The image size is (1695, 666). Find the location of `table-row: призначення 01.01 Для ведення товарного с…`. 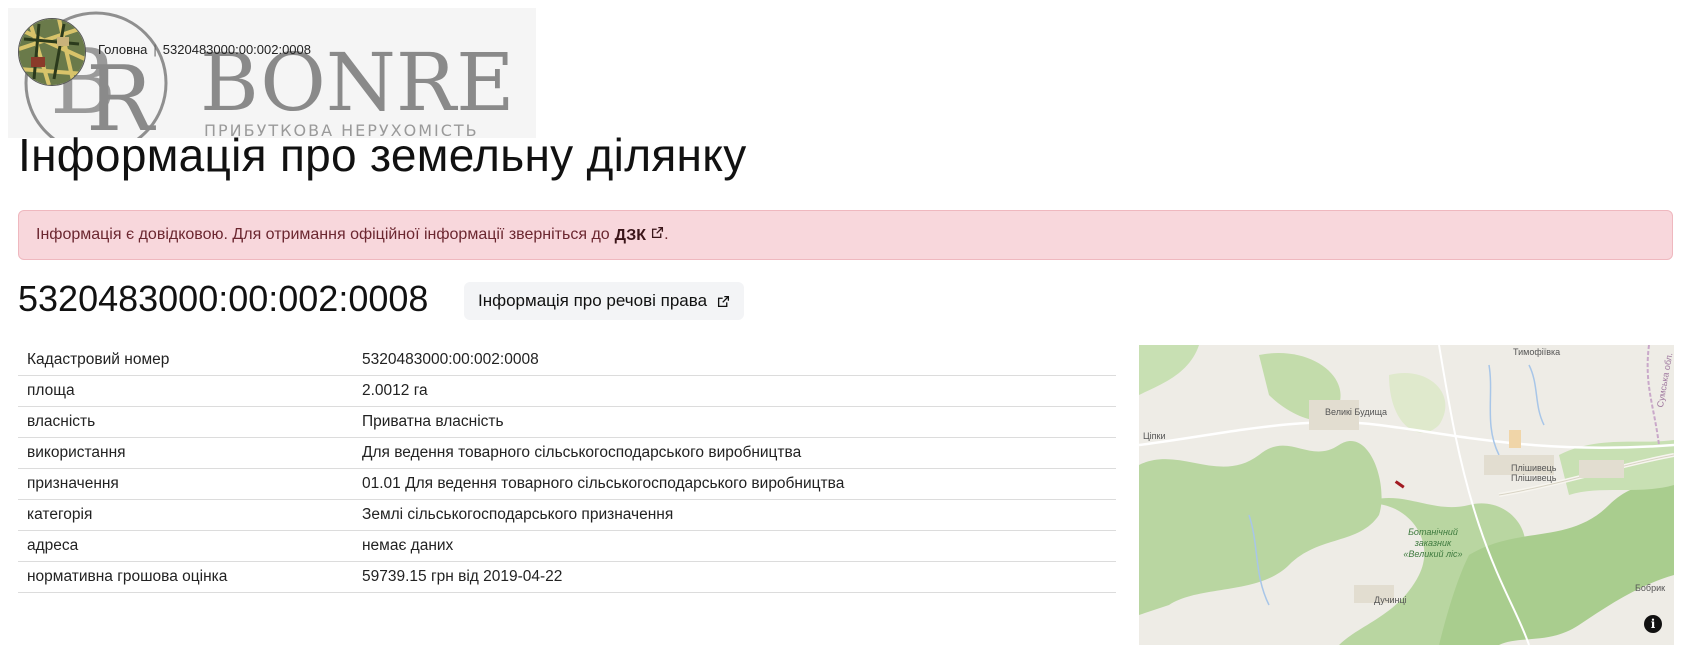

table-row: призначення 01.01 Для ведення товарного с… is located at coordinates (567, 484).